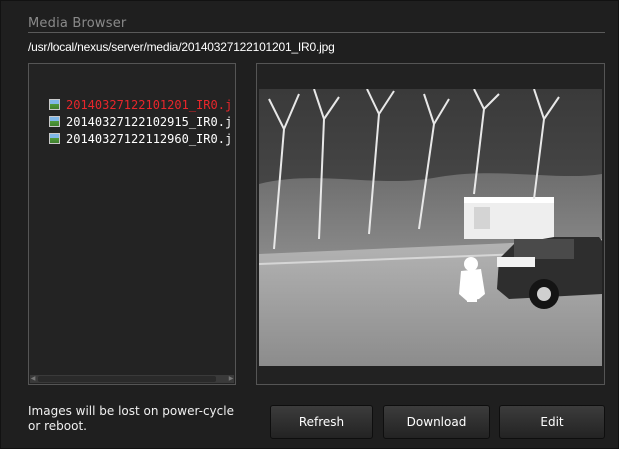 This screenshot has height=449, width=619. Describe the element at coordinates (436, 422) in the screenshot. I see `download-button: Download` at that location.